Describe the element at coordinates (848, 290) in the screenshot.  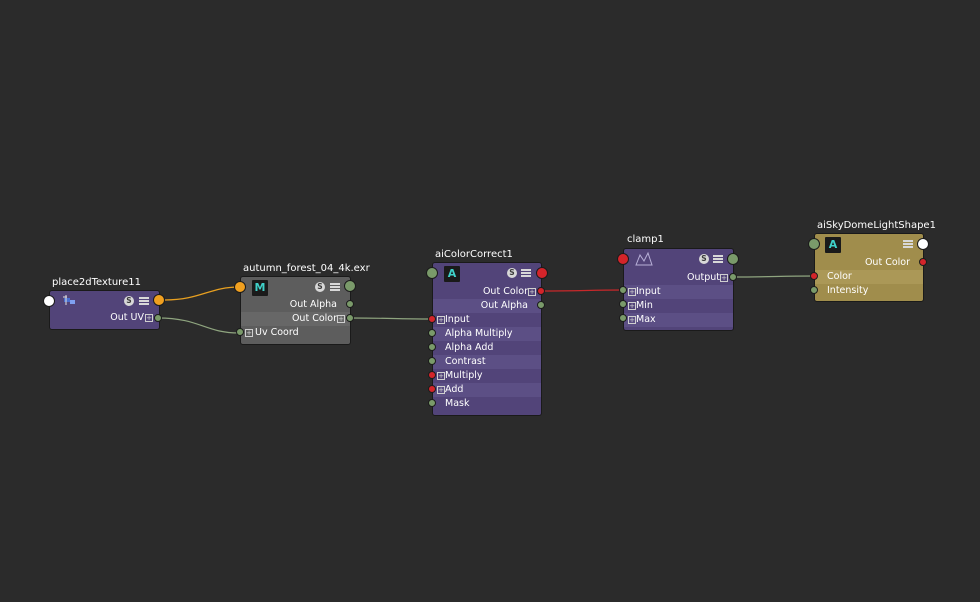
I see `attr-label: Intensity` at that location.